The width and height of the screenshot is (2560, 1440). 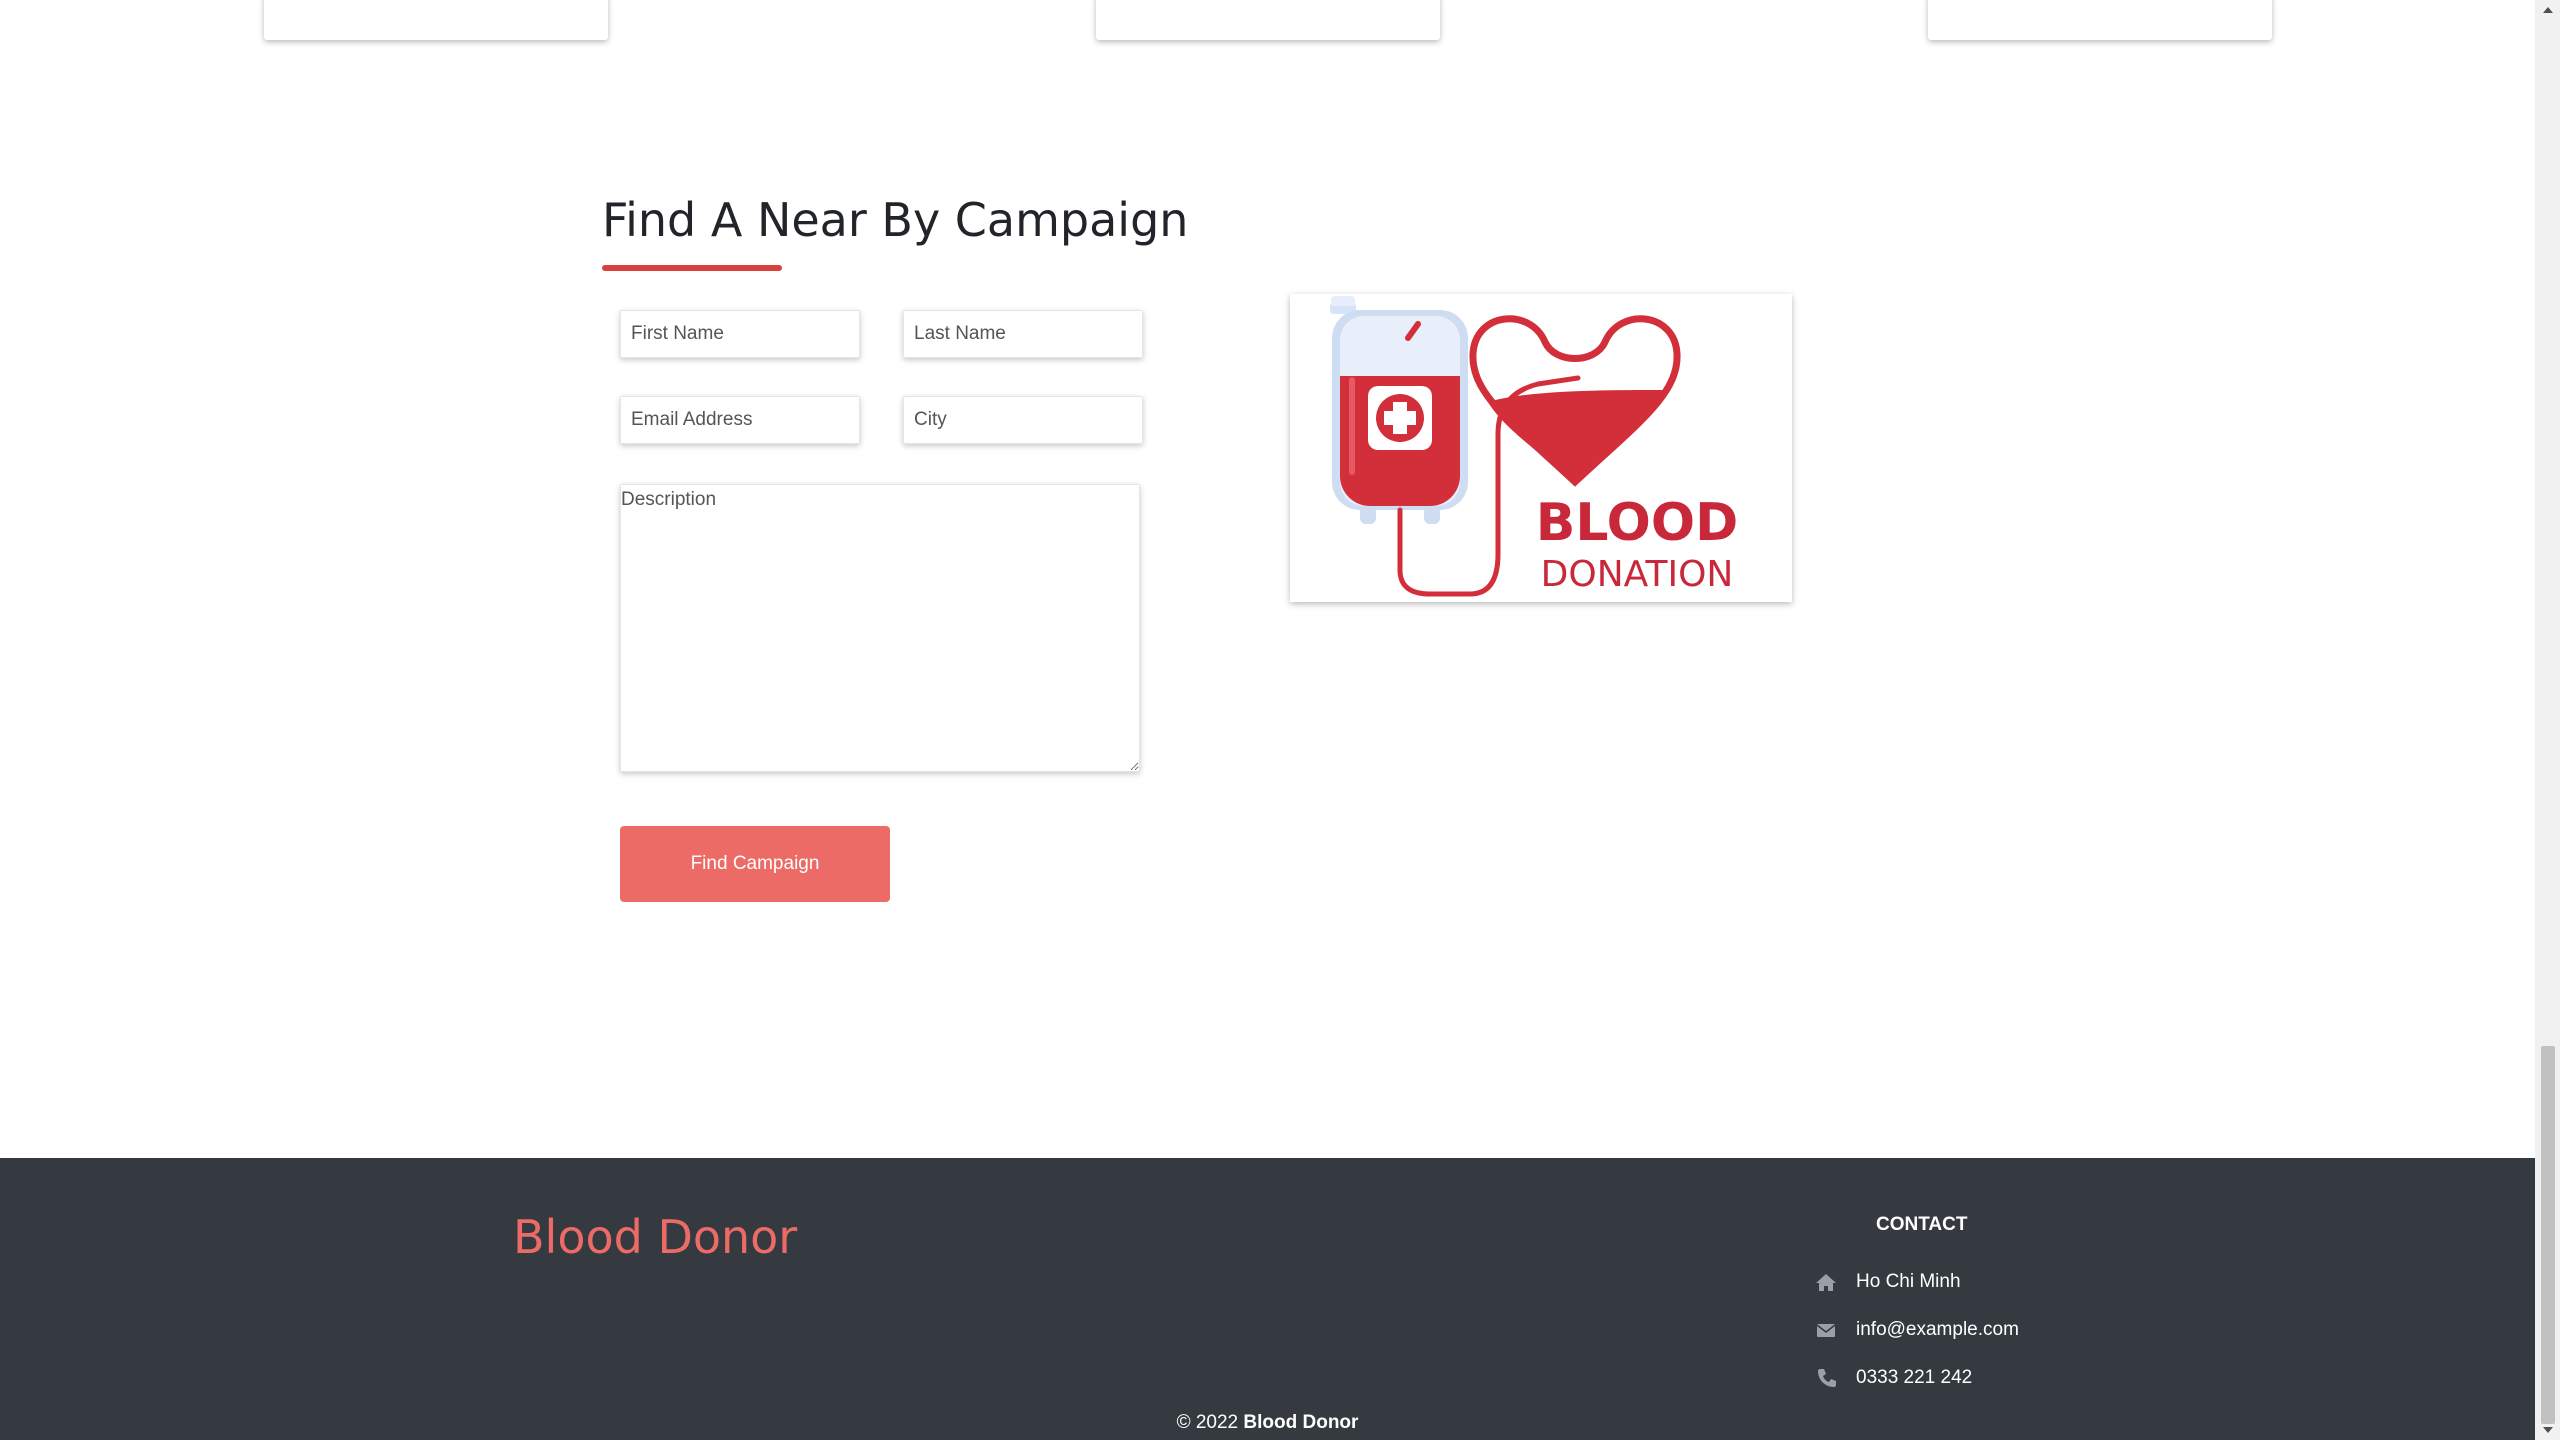 What do you see at coordinates (895, 220) in the screenshot?
I see `section-title: Find A Near By Campaign` at bounding box center [895, 220].